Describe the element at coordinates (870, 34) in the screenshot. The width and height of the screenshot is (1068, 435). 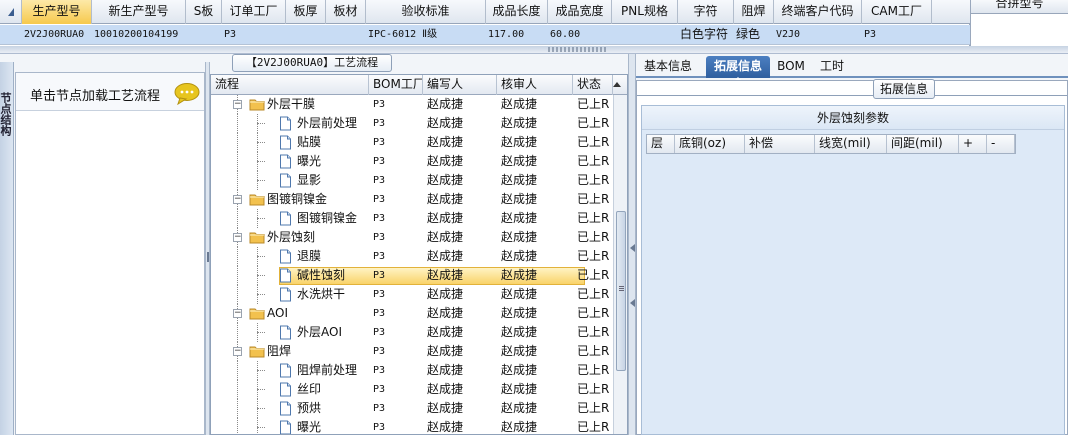
I see `cell-cam-factory: P3` at that location.